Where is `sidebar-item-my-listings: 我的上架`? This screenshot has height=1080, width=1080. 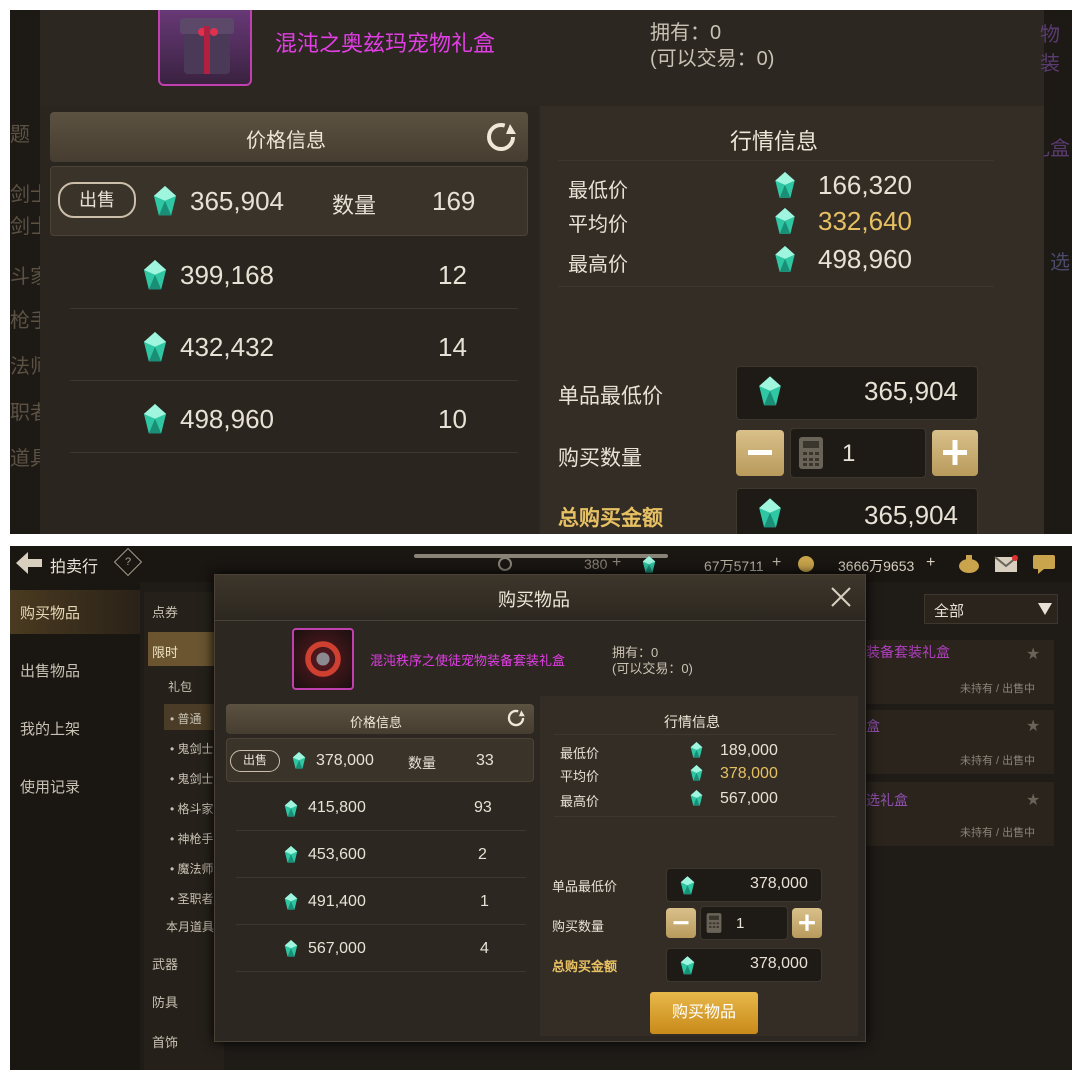 sidebar-item-my-listings: 我的上架 is located at coordinates (50, 728).